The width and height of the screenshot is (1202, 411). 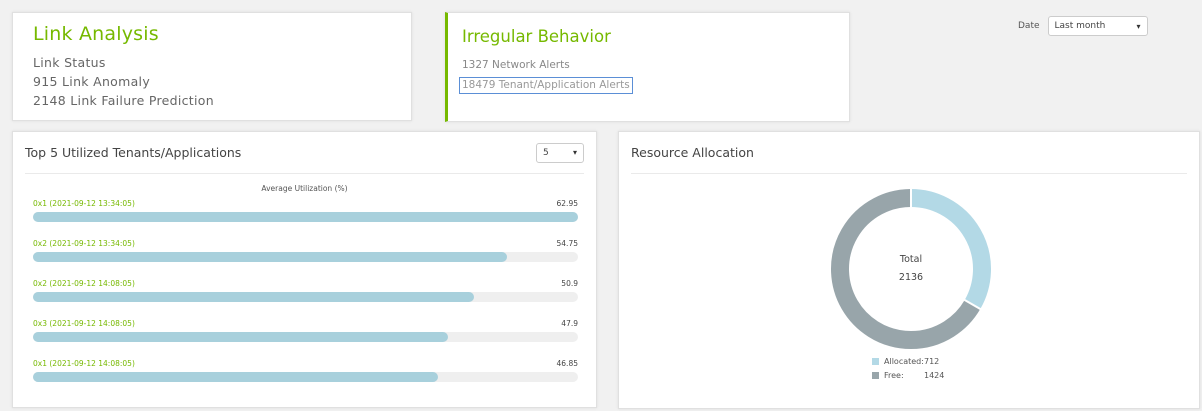 I want to click on top-tenants-title: Top 5 Utilized Tenants/Applications, so click(x=133, y=152).